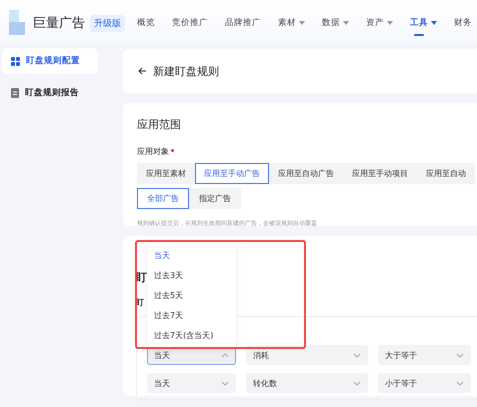 Image resolution: width=477 pixels, height=407 pixels. What do you see at coordinates (423, 23) in the screenshot?
I see `nav-item: 工具` at bounding box center [423, 23].